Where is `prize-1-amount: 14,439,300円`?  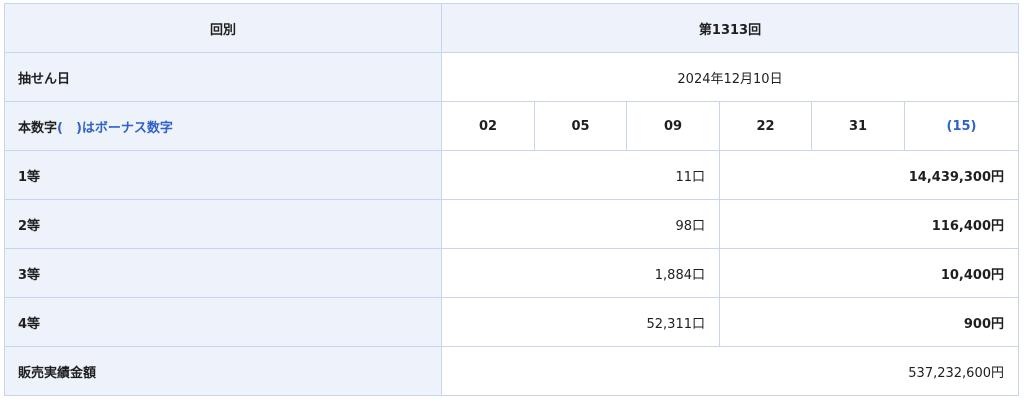 prize-1-amount: 14,439,300円 is located at coordinates (869, 175).